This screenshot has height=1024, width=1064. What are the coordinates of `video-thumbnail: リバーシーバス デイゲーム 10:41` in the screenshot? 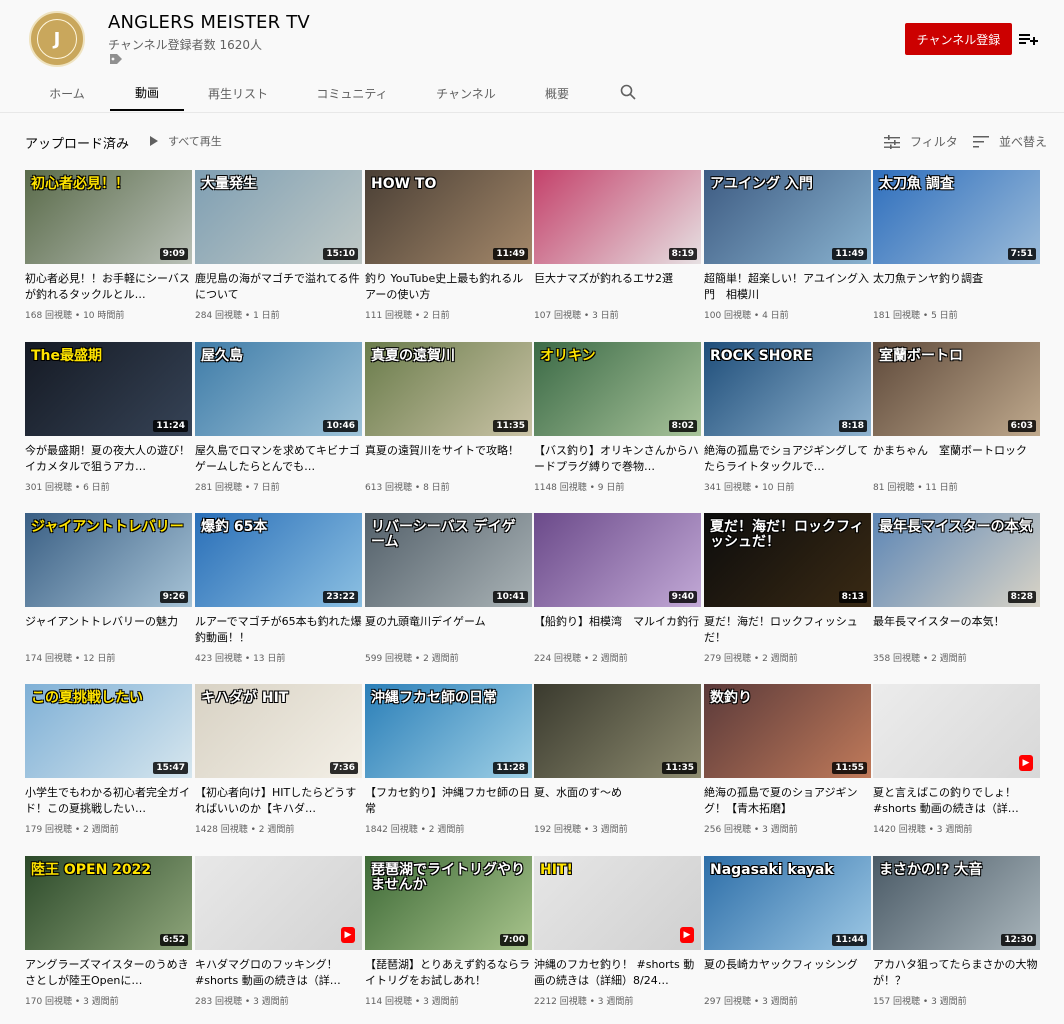 It's located at (448, 560).